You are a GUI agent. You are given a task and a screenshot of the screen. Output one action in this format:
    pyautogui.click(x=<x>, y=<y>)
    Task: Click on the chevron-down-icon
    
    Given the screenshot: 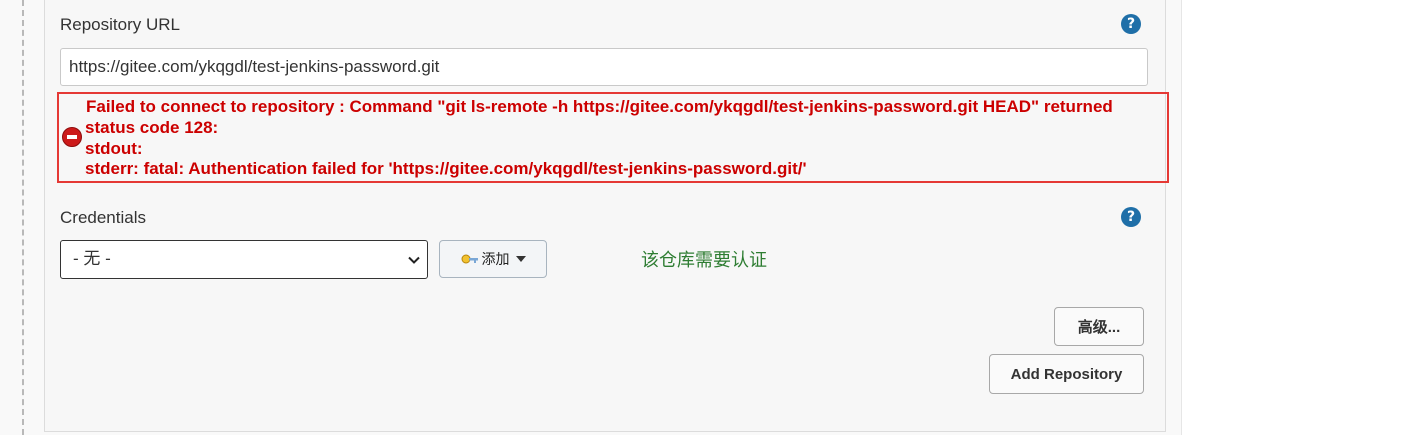 What is the action you would take?
    pyautogui.click(x=414, y=260)
    